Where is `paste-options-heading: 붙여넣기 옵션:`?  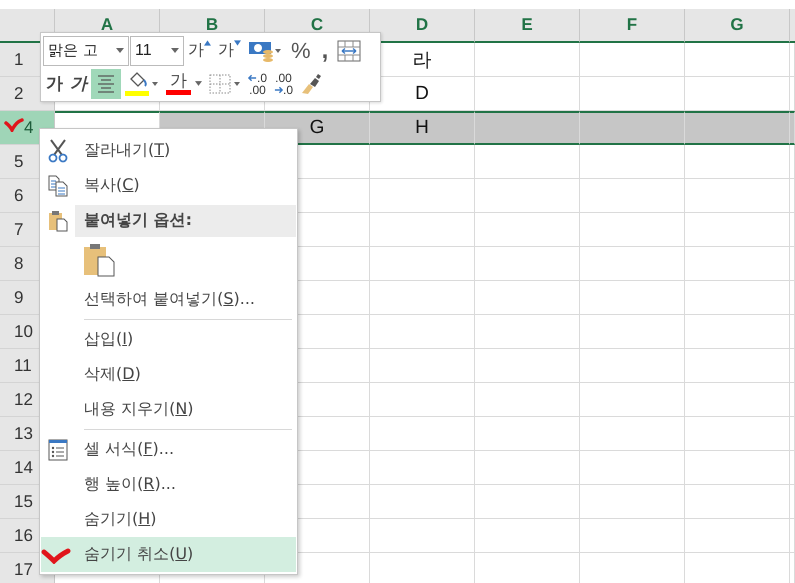 paste-options-heading: 붙여넣기 옵션: is located at coordinates (185, 220).